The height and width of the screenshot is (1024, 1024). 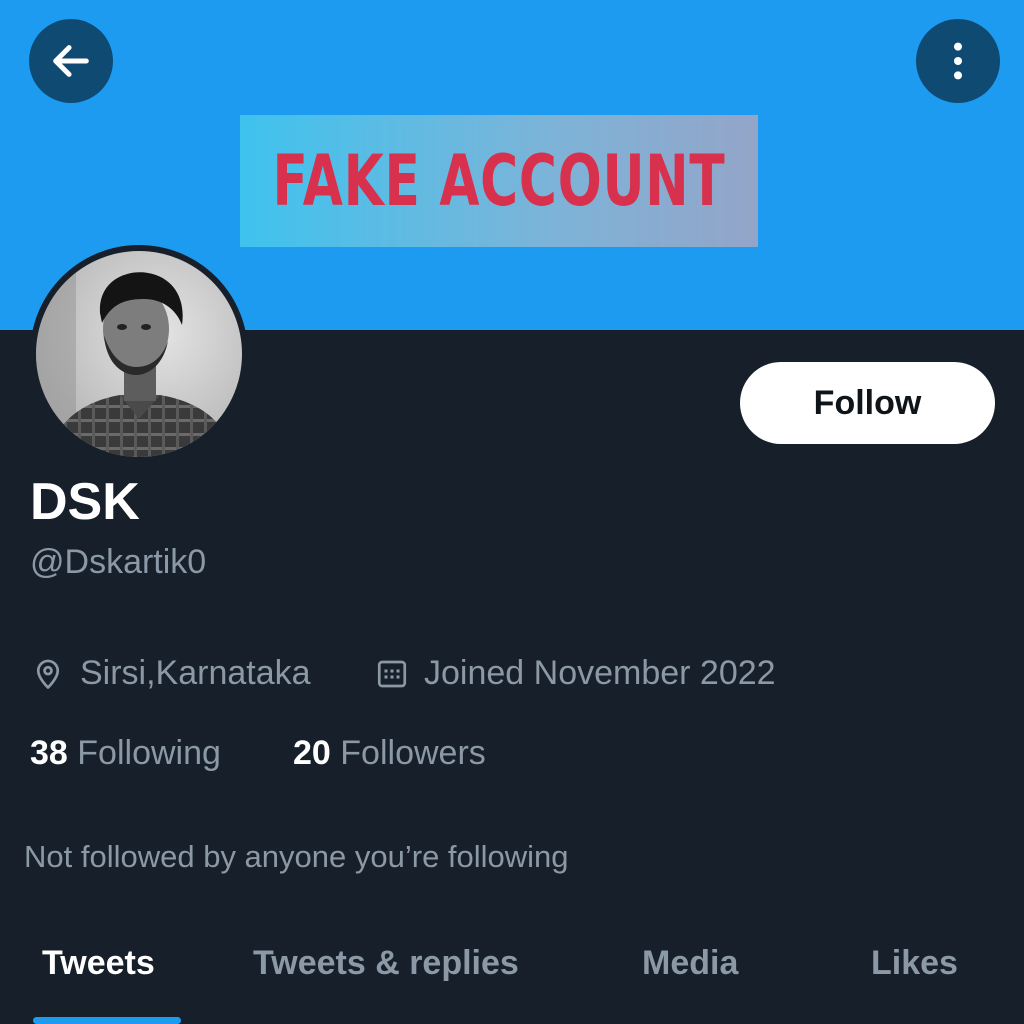 I want to click on tab-media: Media, so click(x=690, y=963).